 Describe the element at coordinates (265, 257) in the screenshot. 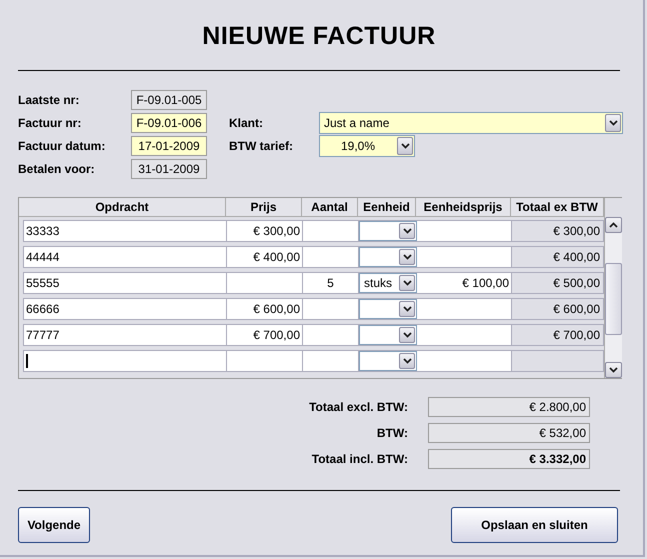

I see `table-cell: € 400,00` at that location.